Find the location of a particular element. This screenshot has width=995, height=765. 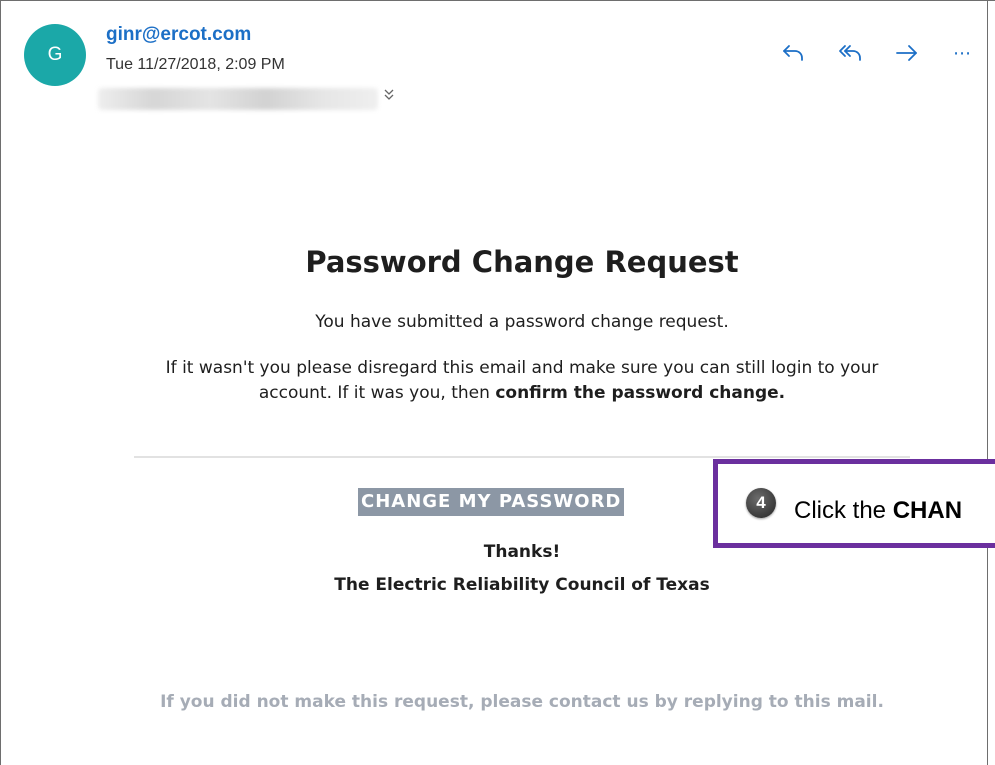

more-icon: ⋯ is located at coordinates (963, 53).